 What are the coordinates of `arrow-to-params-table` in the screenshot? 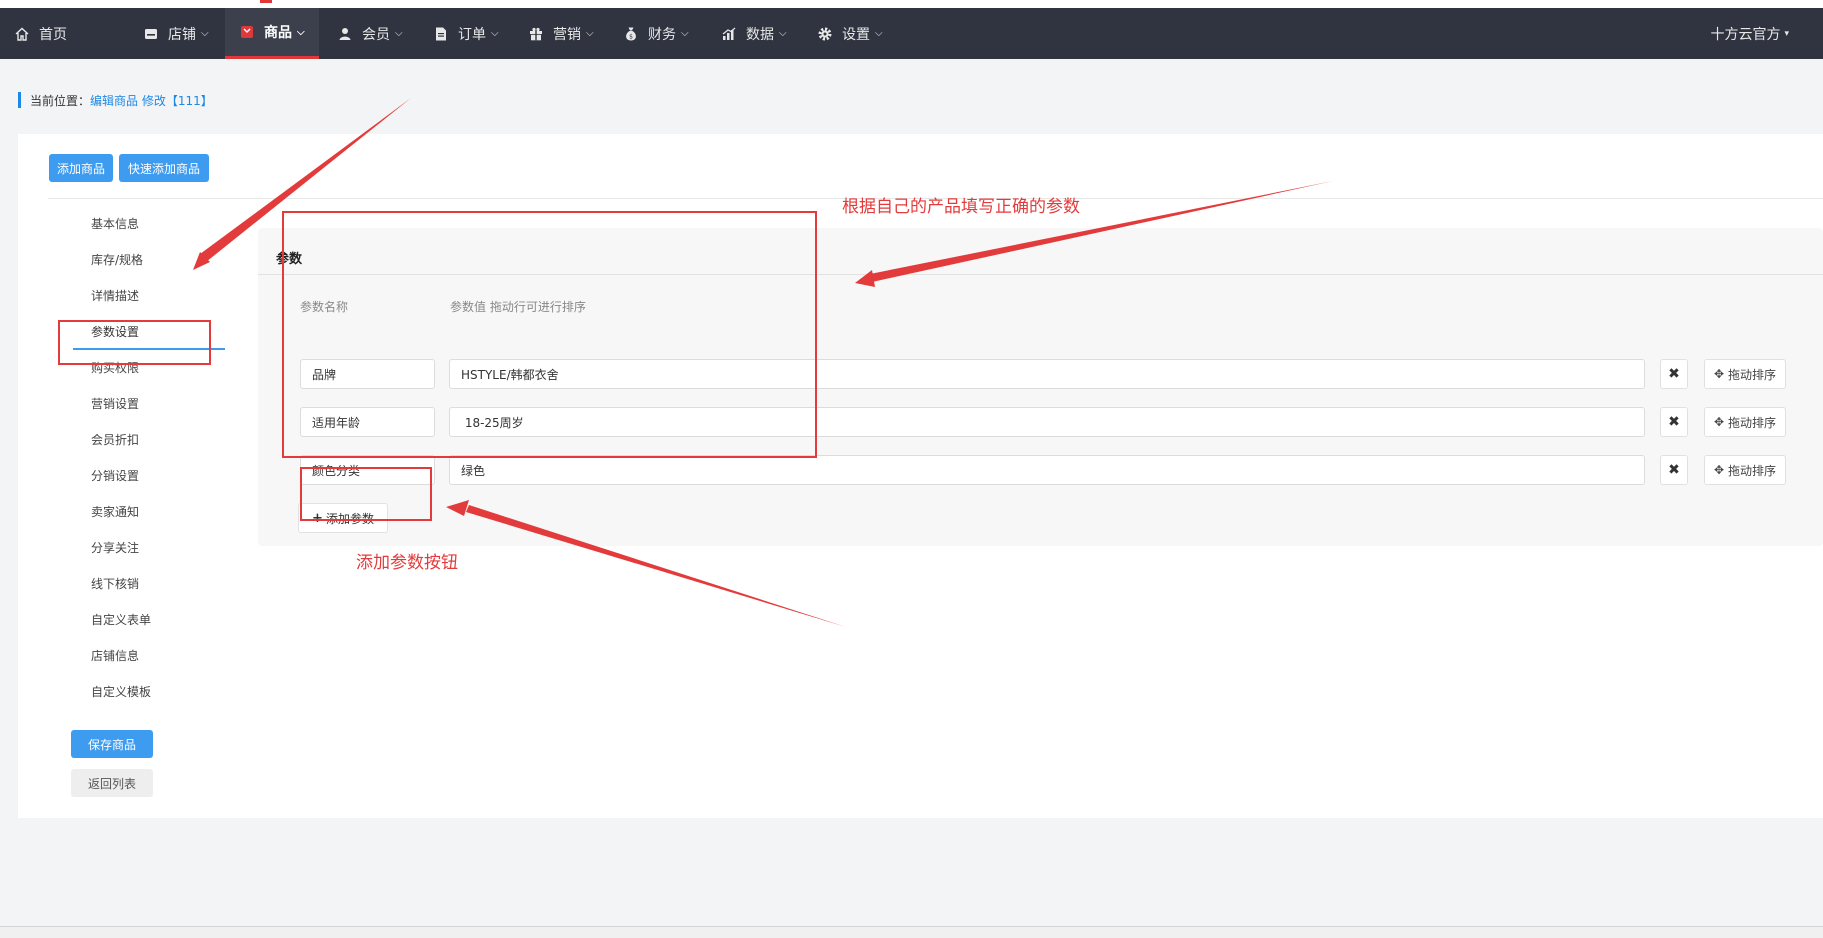 It's located at (1094, 234).